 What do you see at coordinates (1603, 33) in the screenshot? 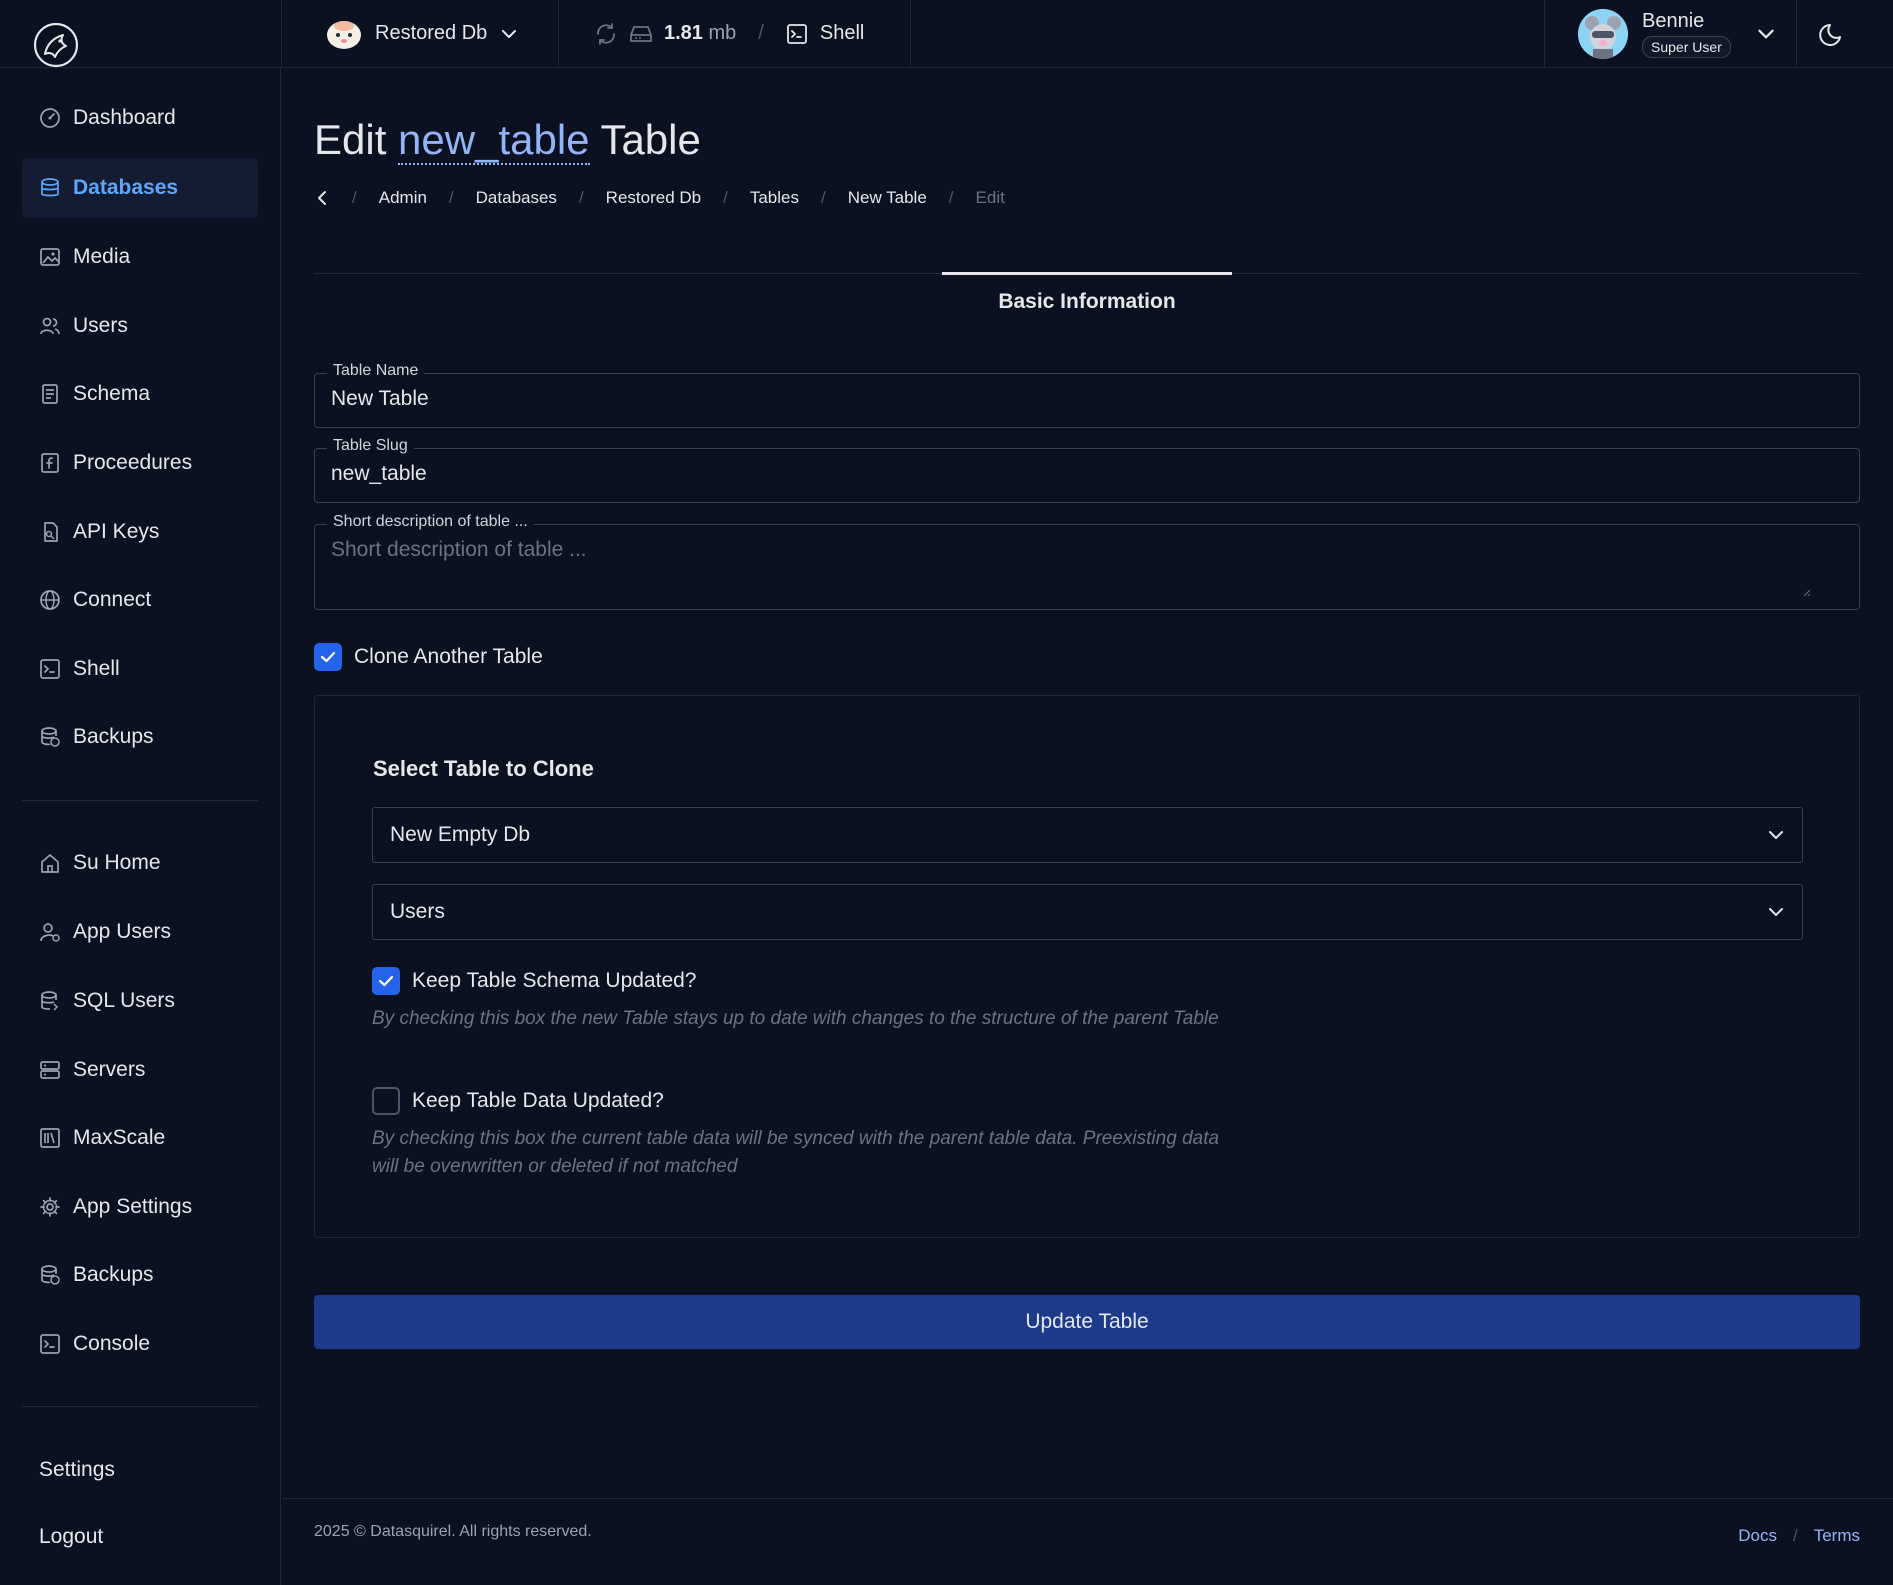
I see `avatar` at bounding box center [1603, 33].